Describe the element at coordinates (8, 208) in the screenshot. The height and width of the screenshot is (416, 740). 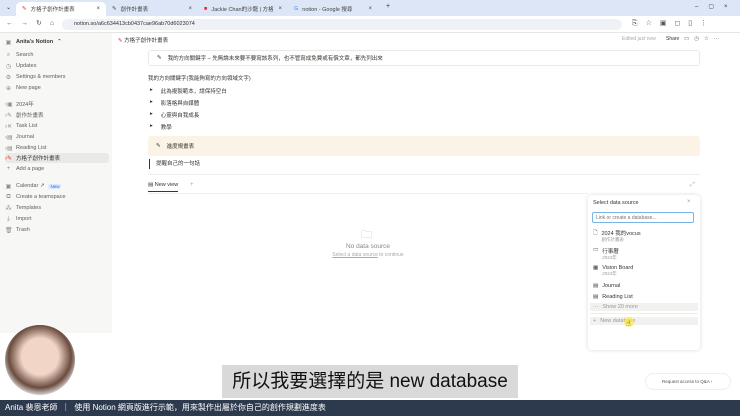
I see `templates-icon: ⁂` at that location.